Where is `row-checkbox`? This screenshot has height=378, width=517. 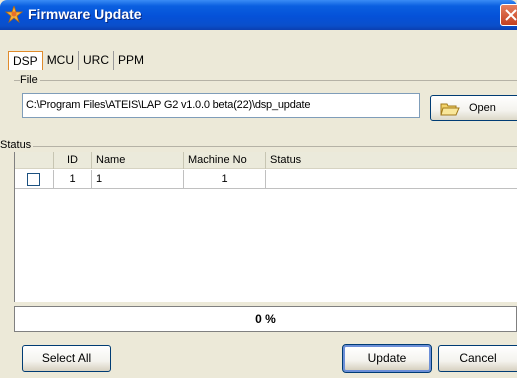 row-checkbox is located at coordinates (33, 179).